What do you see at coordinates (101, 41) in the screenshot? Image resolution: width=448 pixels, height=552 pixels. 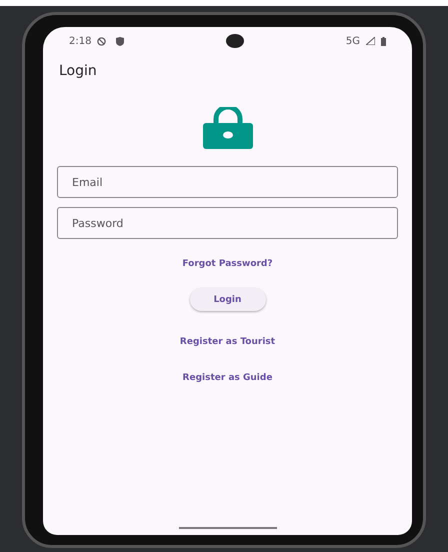 I see `dnd-icon` at bounding box center [101, 41].